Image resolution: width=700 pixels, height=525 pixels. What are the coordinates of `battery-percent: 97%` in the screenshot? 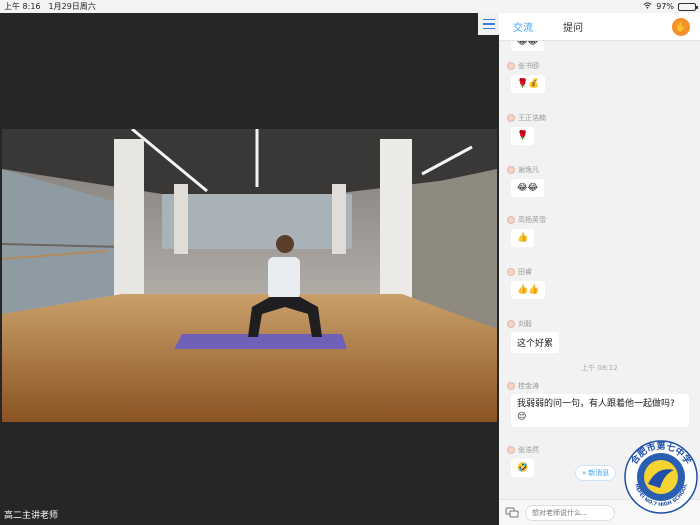 It's located at (665, 6).